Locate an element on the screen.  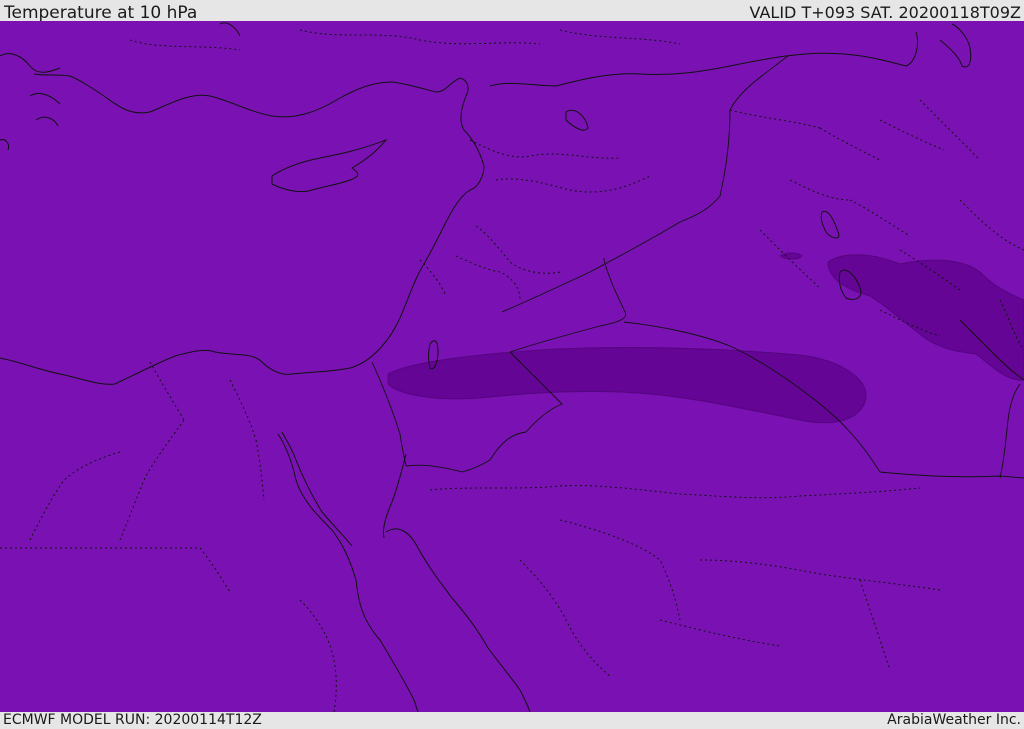
model-run-label: ECMWF MODEL RUN: 20200114T12Z is located at coordinates (132, 720).